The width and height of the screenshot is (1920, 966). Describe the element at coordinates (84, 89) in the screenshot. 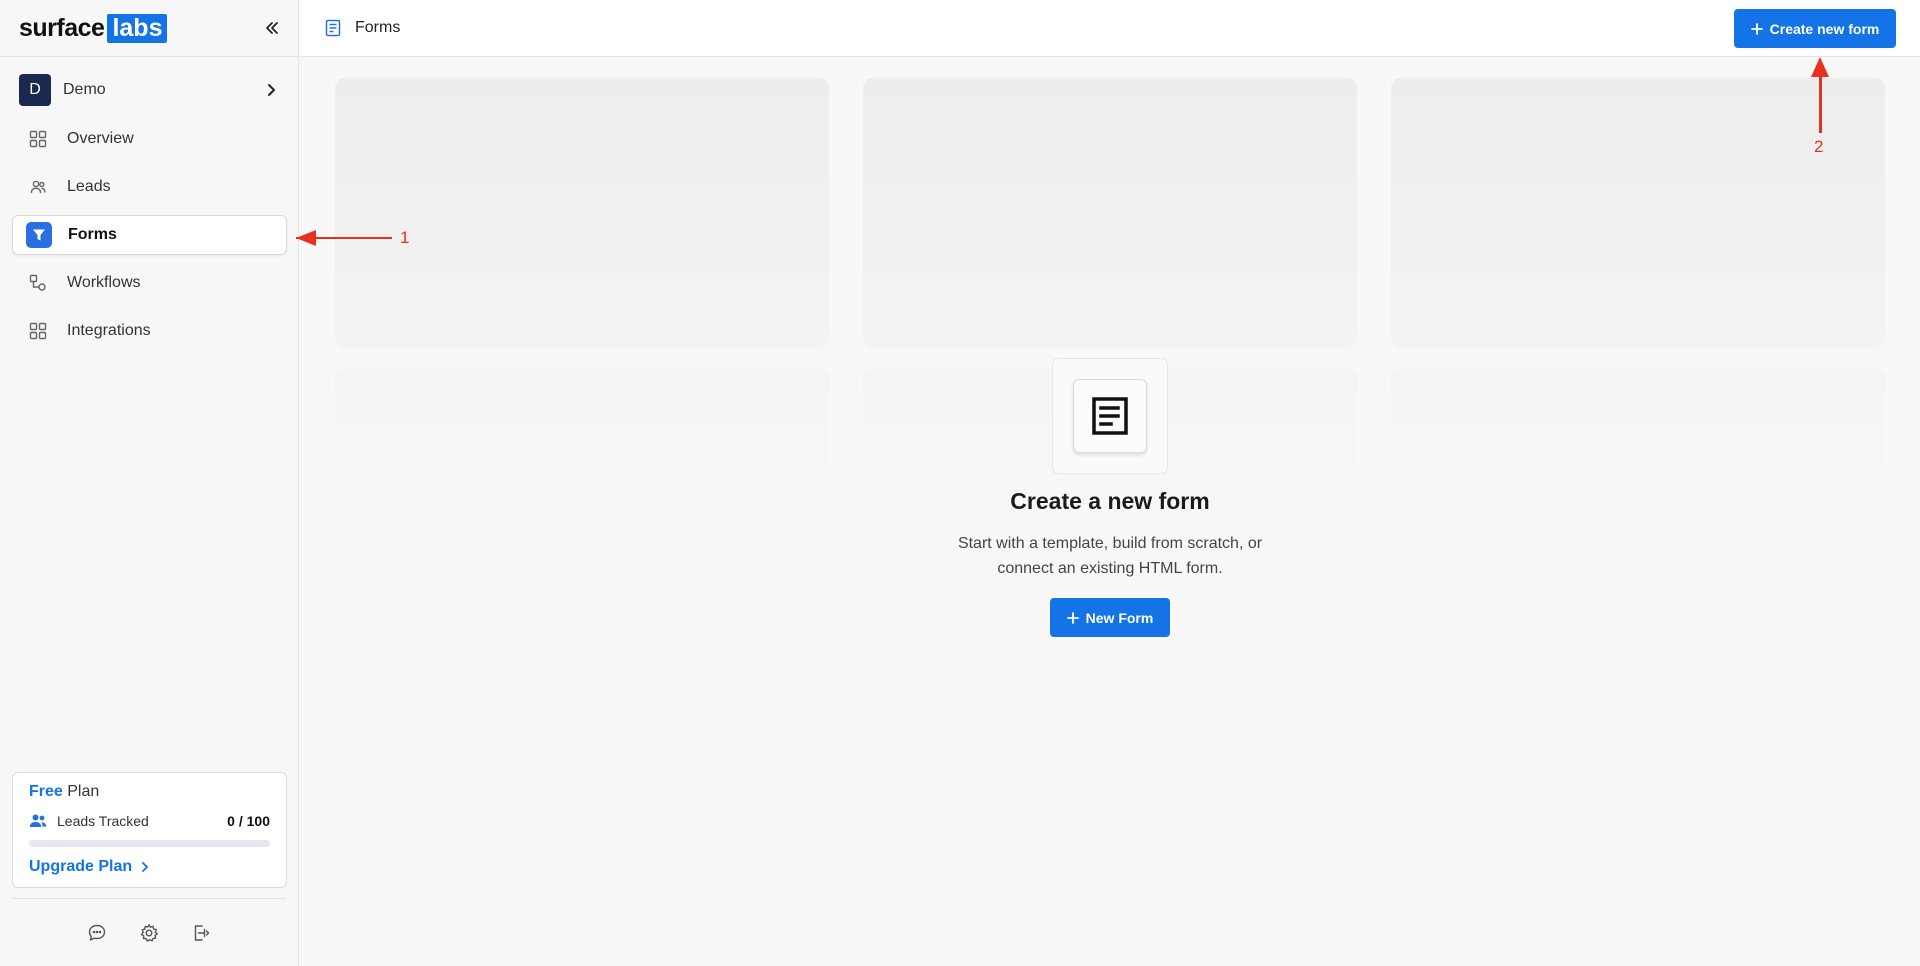

I see `workspace-name: Demo` at that location.